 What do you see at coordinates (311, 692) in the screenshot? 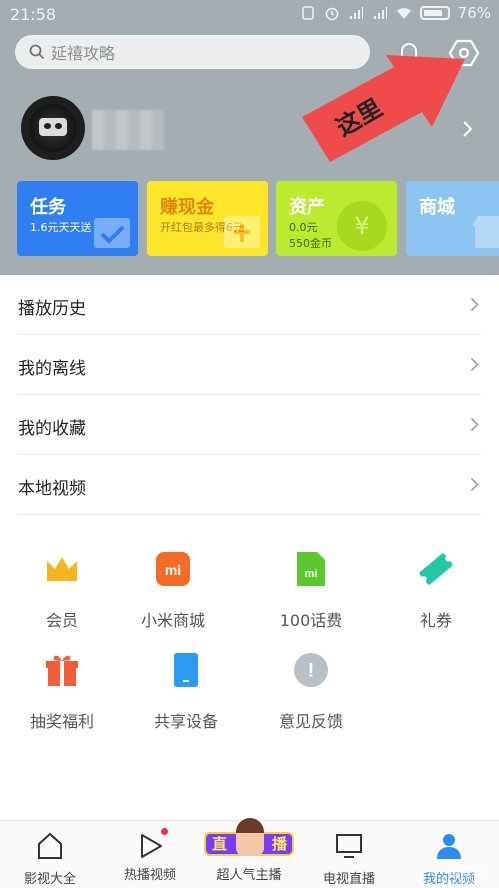
I see `grid-item-feedback: ! 意见反馈` at bounding box center [311, 692].